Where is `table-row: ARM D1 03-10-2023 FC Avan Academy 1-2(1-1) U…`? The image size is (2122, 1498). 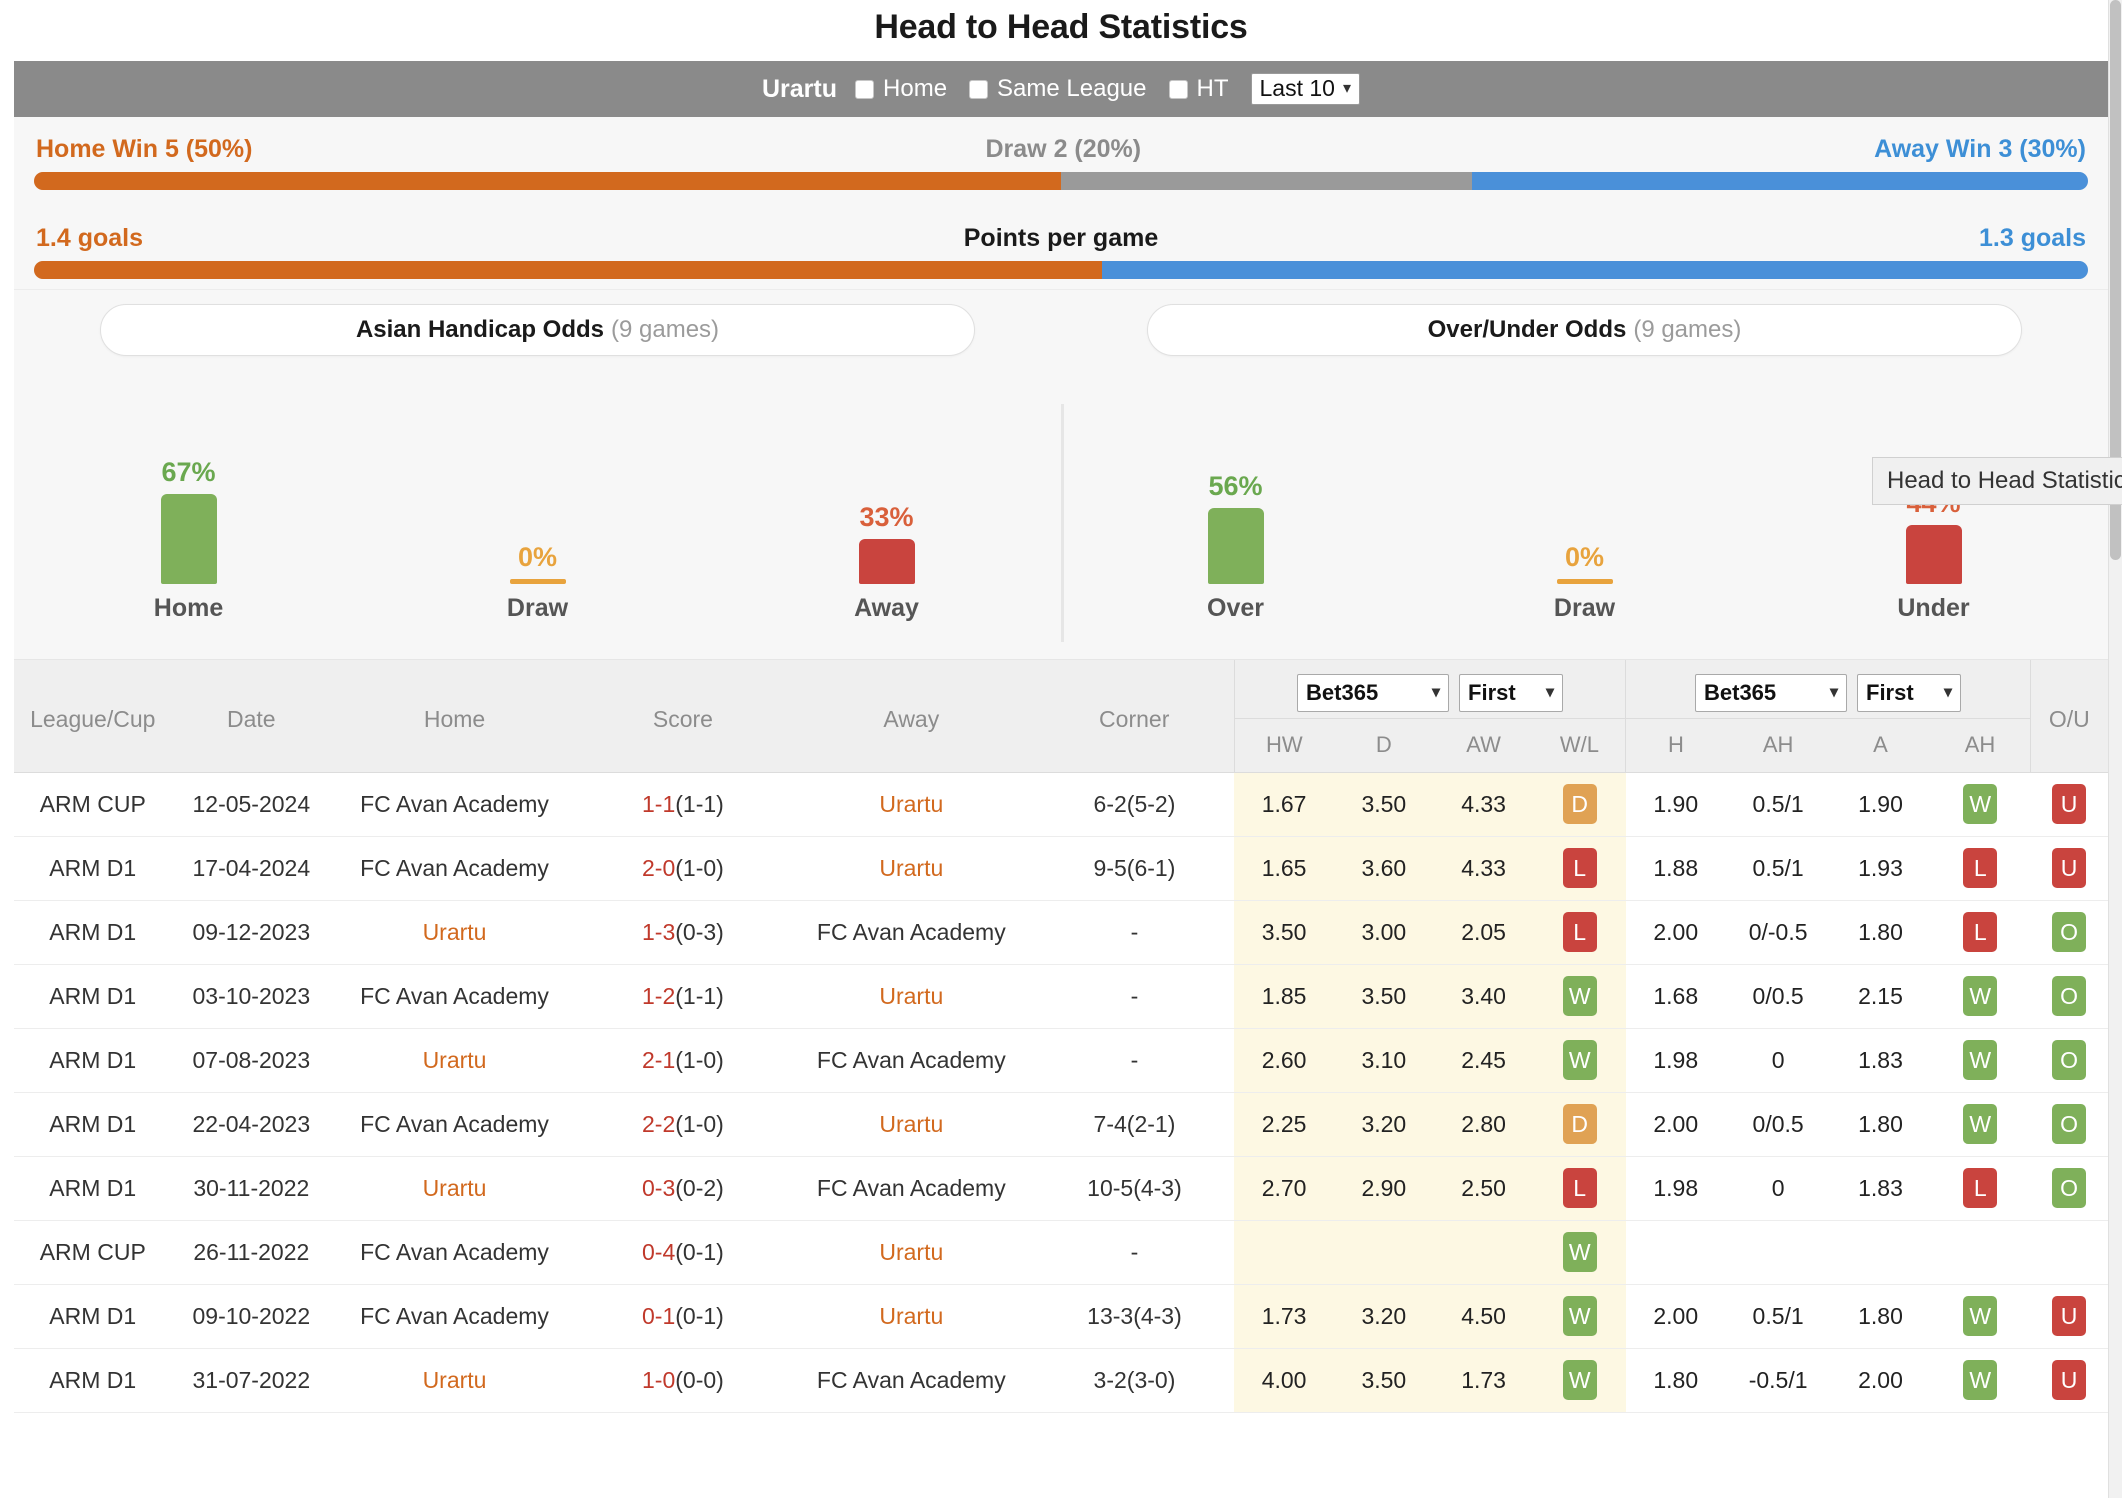
table-row: ARM D1 03-10-2023 FC Avan Academy 1-2(1-1) U… is located at coordinates (1061, 996).